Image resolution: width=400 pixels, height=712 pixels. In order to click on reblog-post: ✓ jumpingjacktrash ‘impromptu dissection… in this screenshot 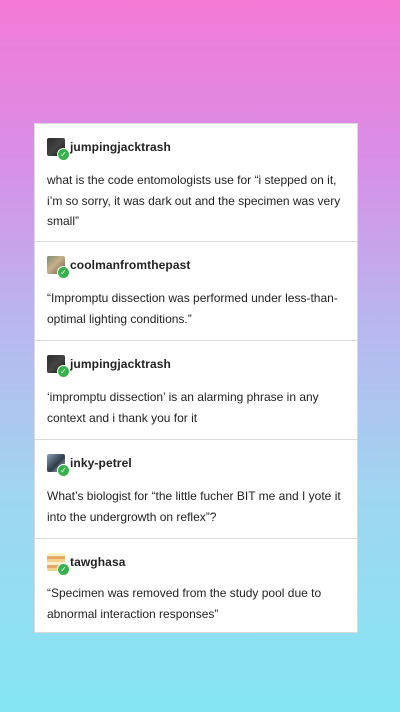, I will do `click(196, 390)`.